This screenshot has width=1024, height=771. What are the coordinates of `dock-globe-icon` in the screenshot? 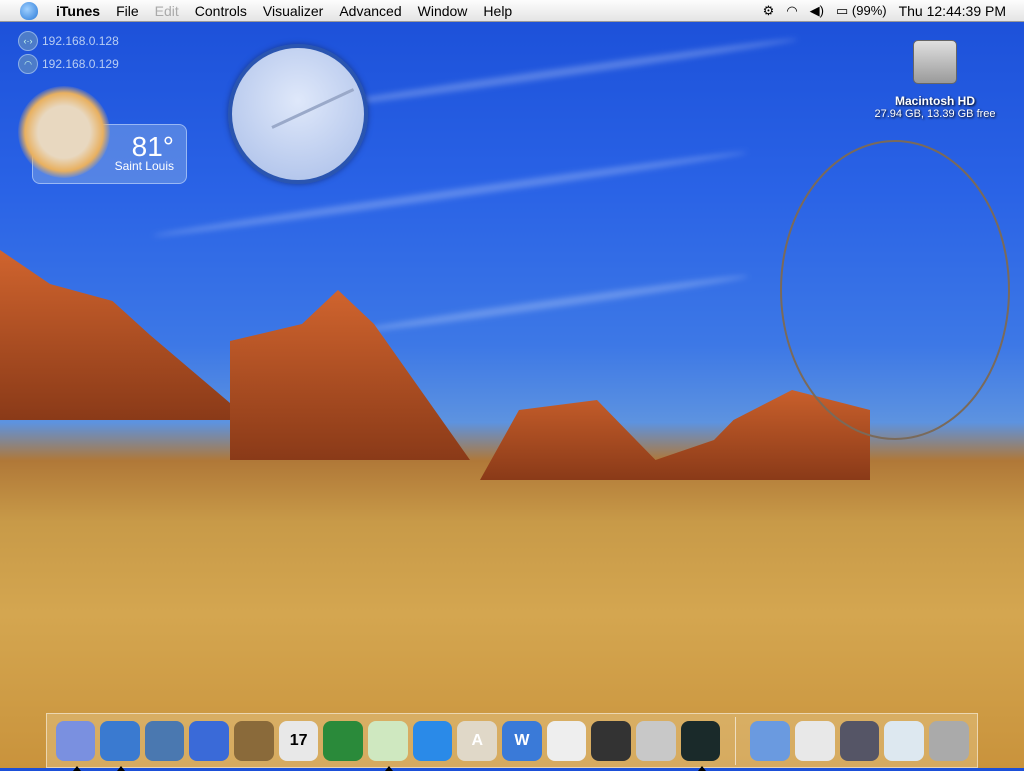 It's located at (343, 740).